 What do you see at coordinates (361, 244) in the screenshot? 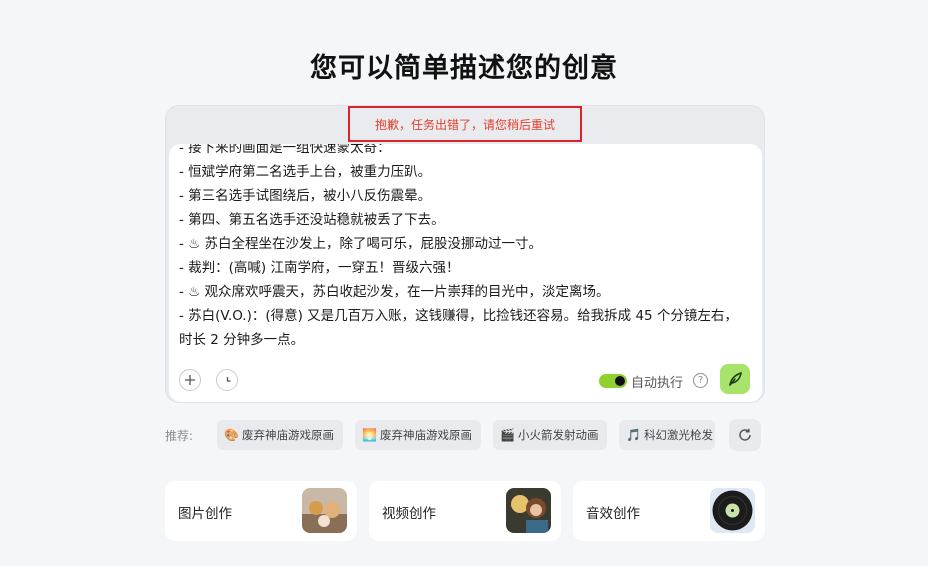
I see `prompt-line: - ♨ 苏白全程坐在沙发上，除了喝可乐，屁股没挪动过一寸。` at bounding box center [361, 244].